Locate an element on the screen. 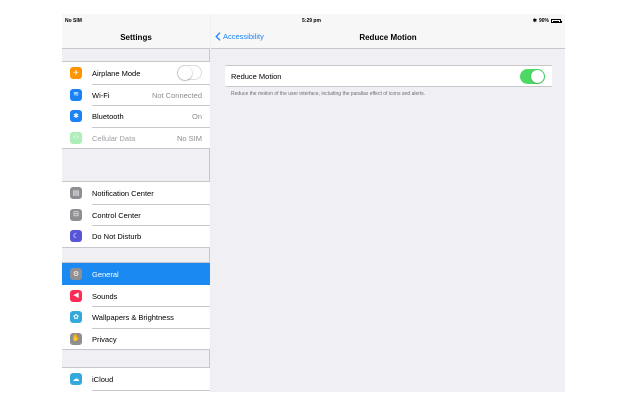  sidebar-item-label: Bluetooth is located at coordinates (108, 116).